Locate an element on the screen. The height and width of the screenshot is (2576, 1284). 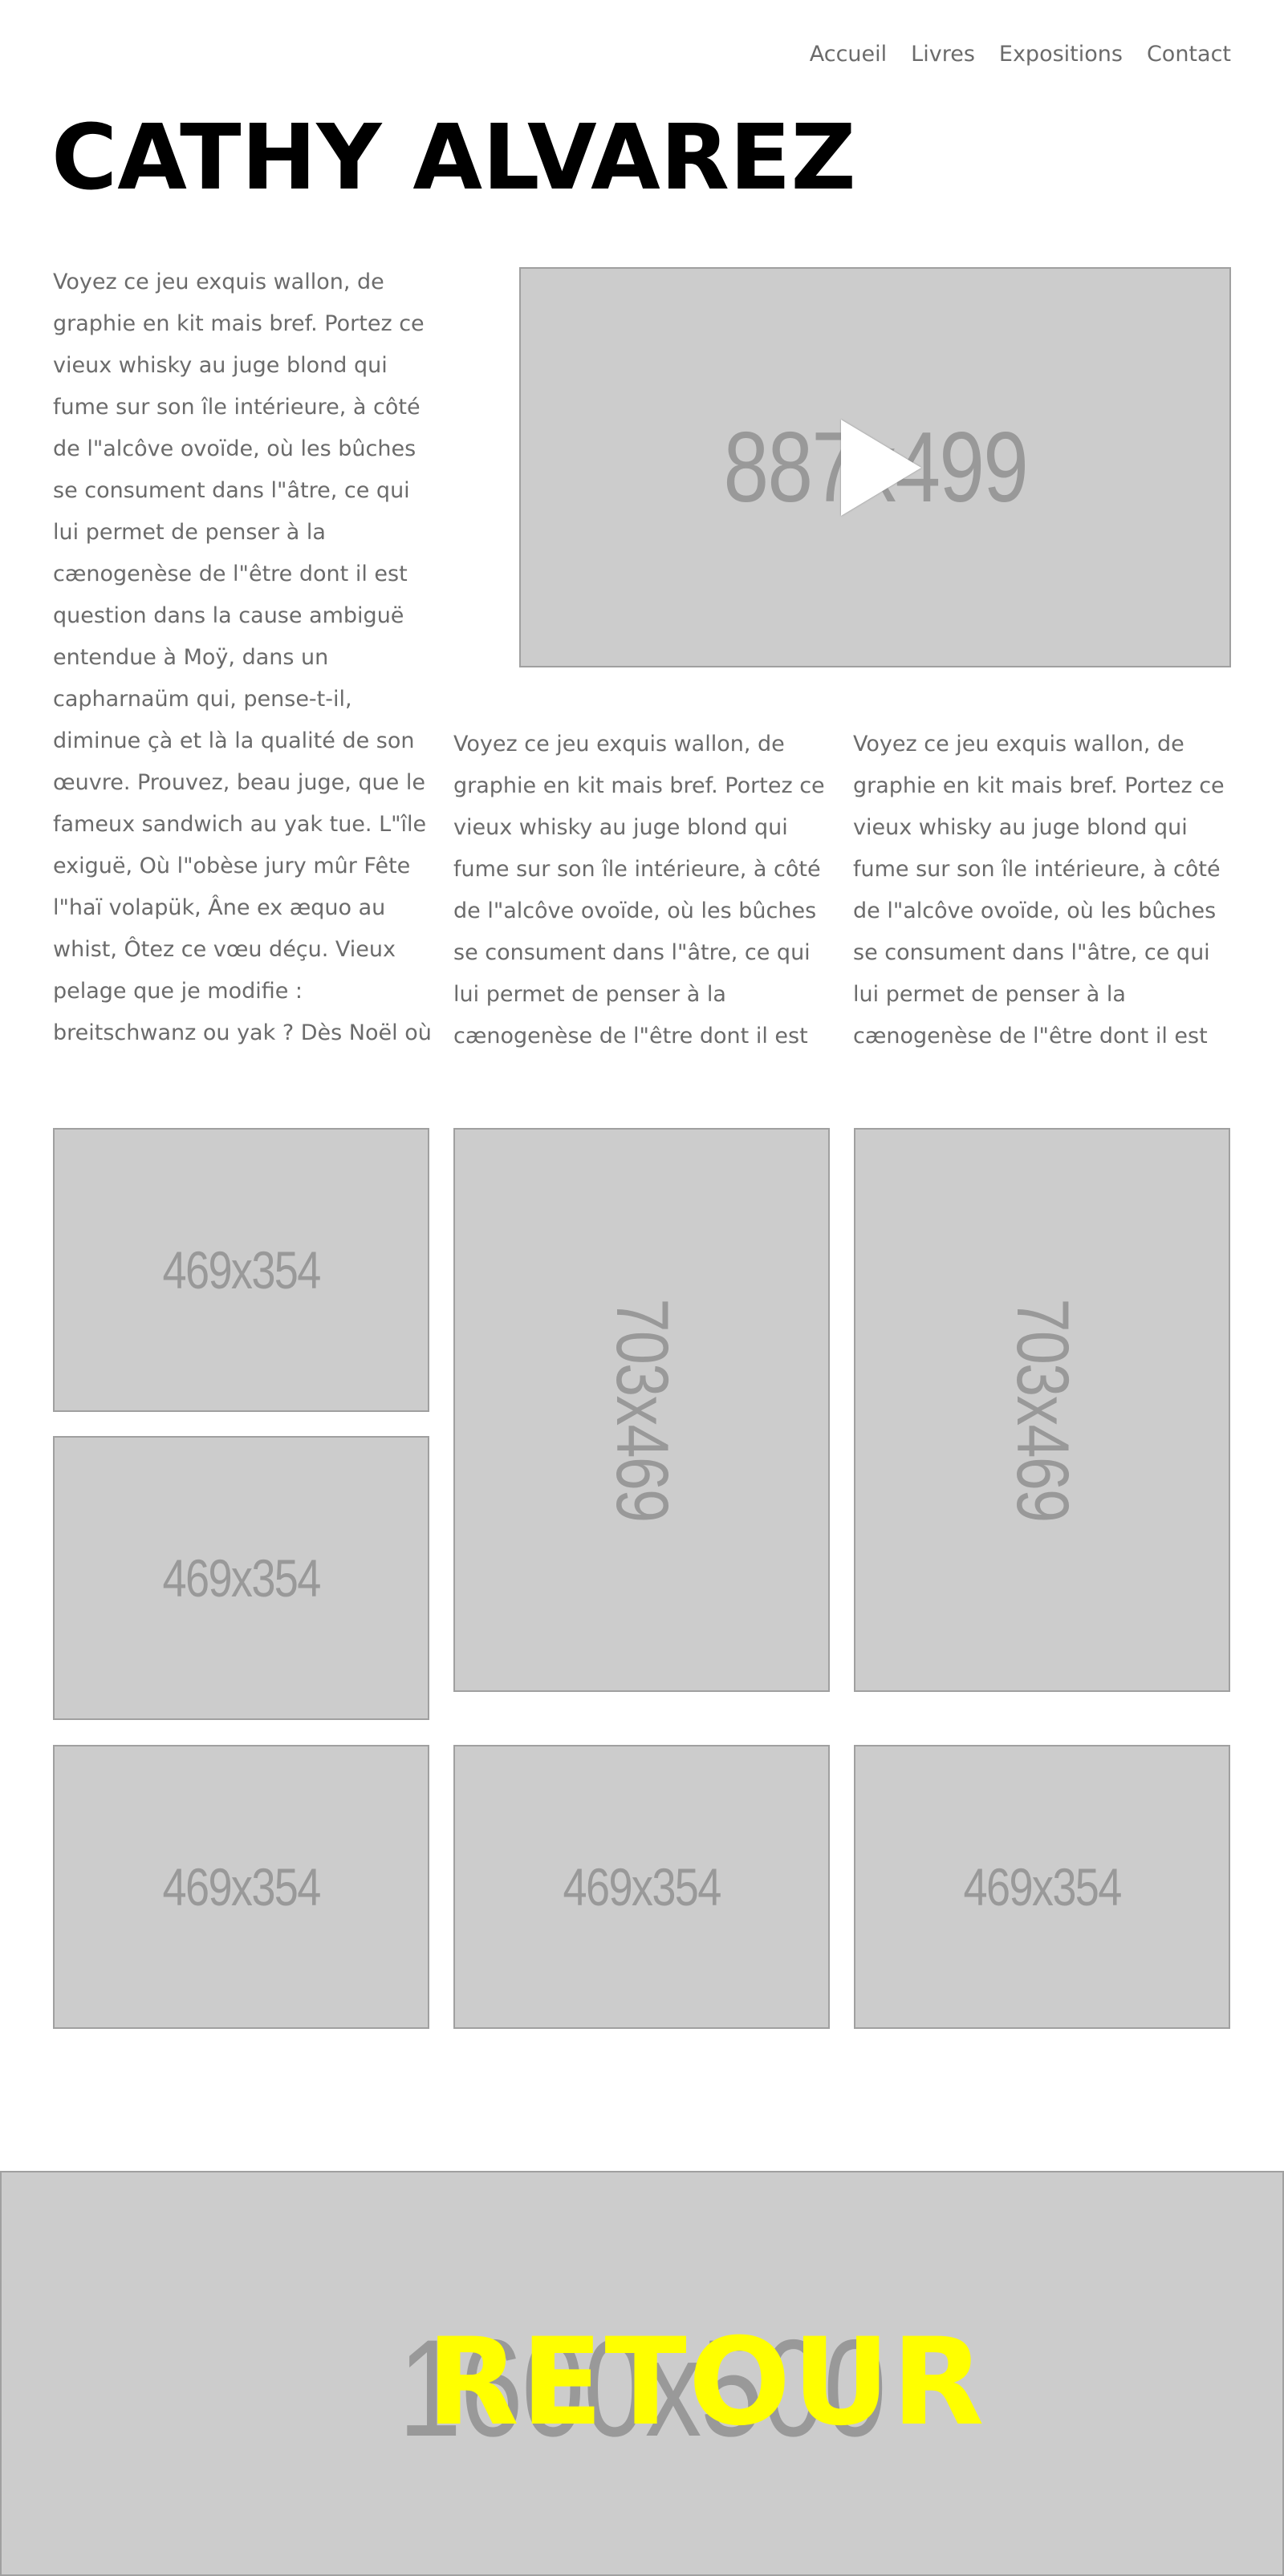
nav-link-contact: Contact is located at coordinates (1189, 55).